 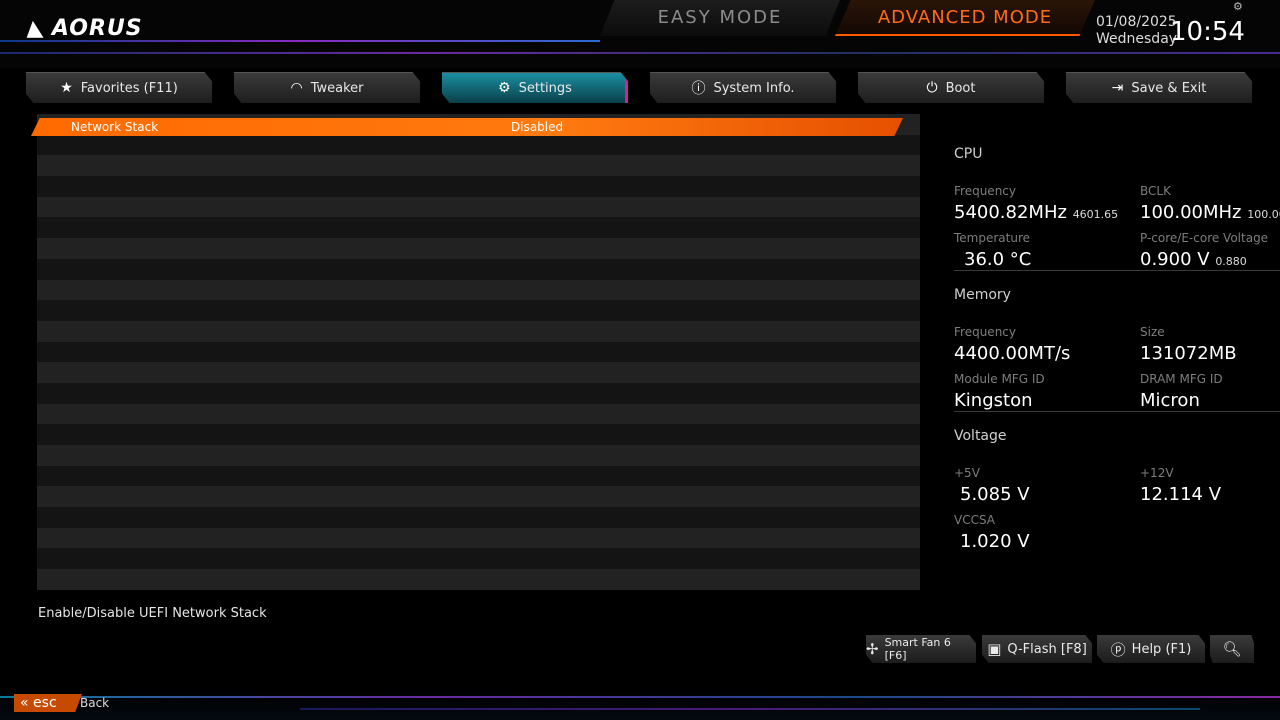 I want to click on cpu-temp-value: 36.0 °C, so click(x=998, y=259).